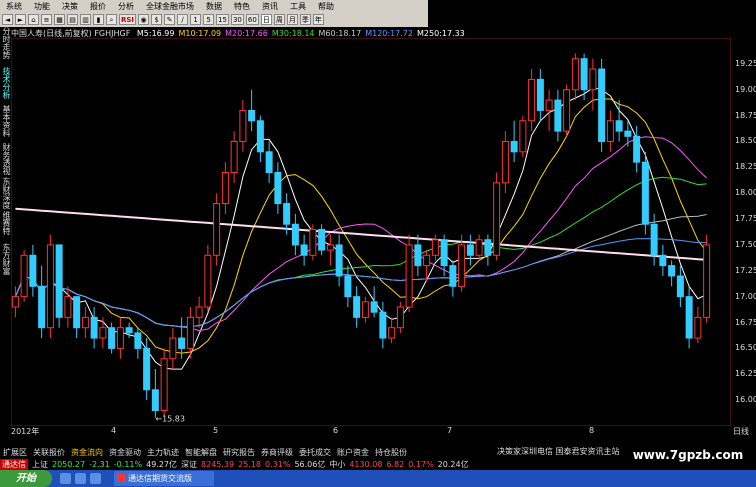 The image size is (756, 487). What do you see at coordinates (15, 452) in the screenshot?
I see `bottom-tab: 扩展区` at bounding box center [15, 452].